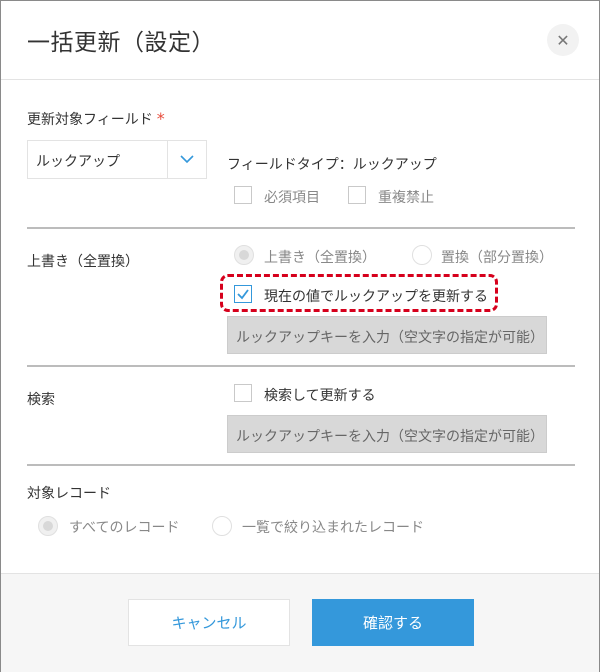 This screenshot has width=600, height=672. I want to click on chevron-down-icon, so click(187, 159).